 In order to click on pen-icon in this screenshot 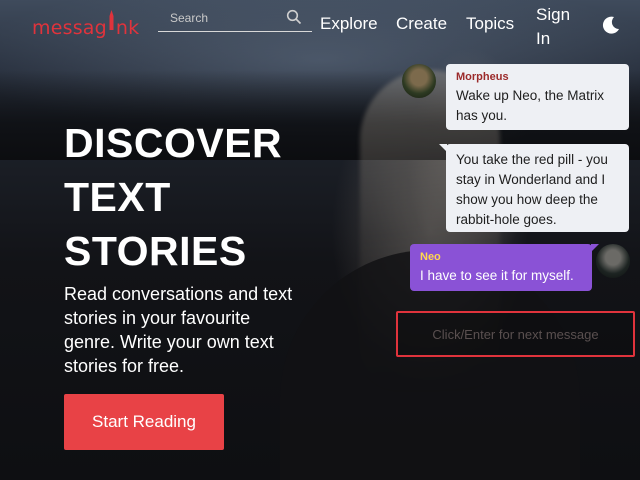, I will do `click(111, 21)`.